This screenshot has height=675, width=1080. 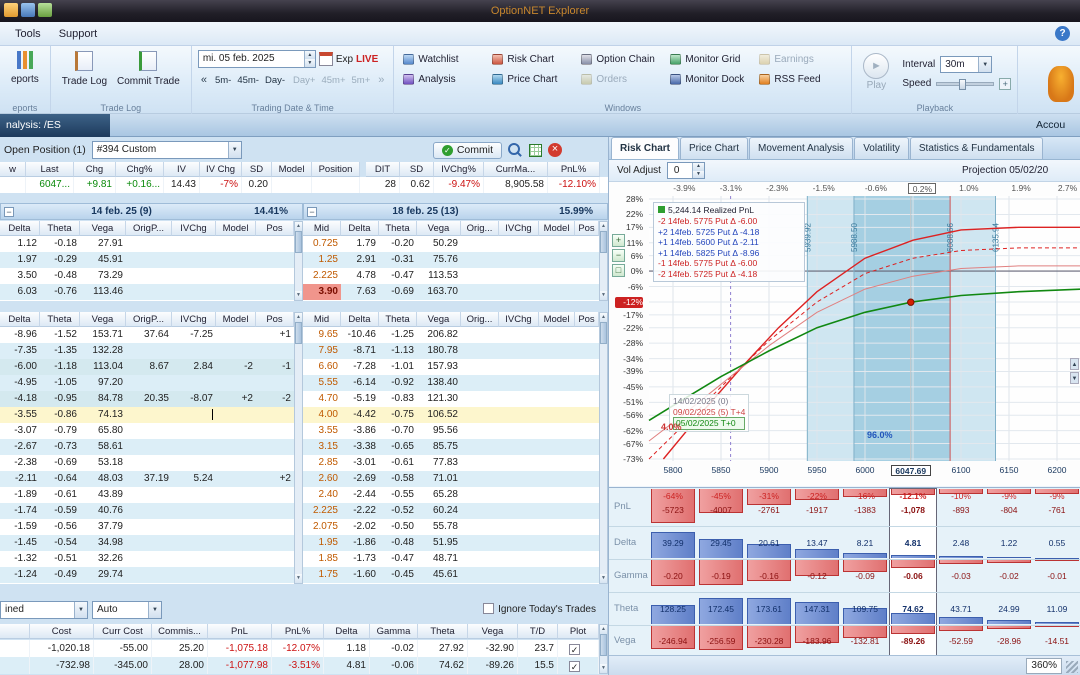 I want to click on cell: -2.67, so click(x=20, y=447).